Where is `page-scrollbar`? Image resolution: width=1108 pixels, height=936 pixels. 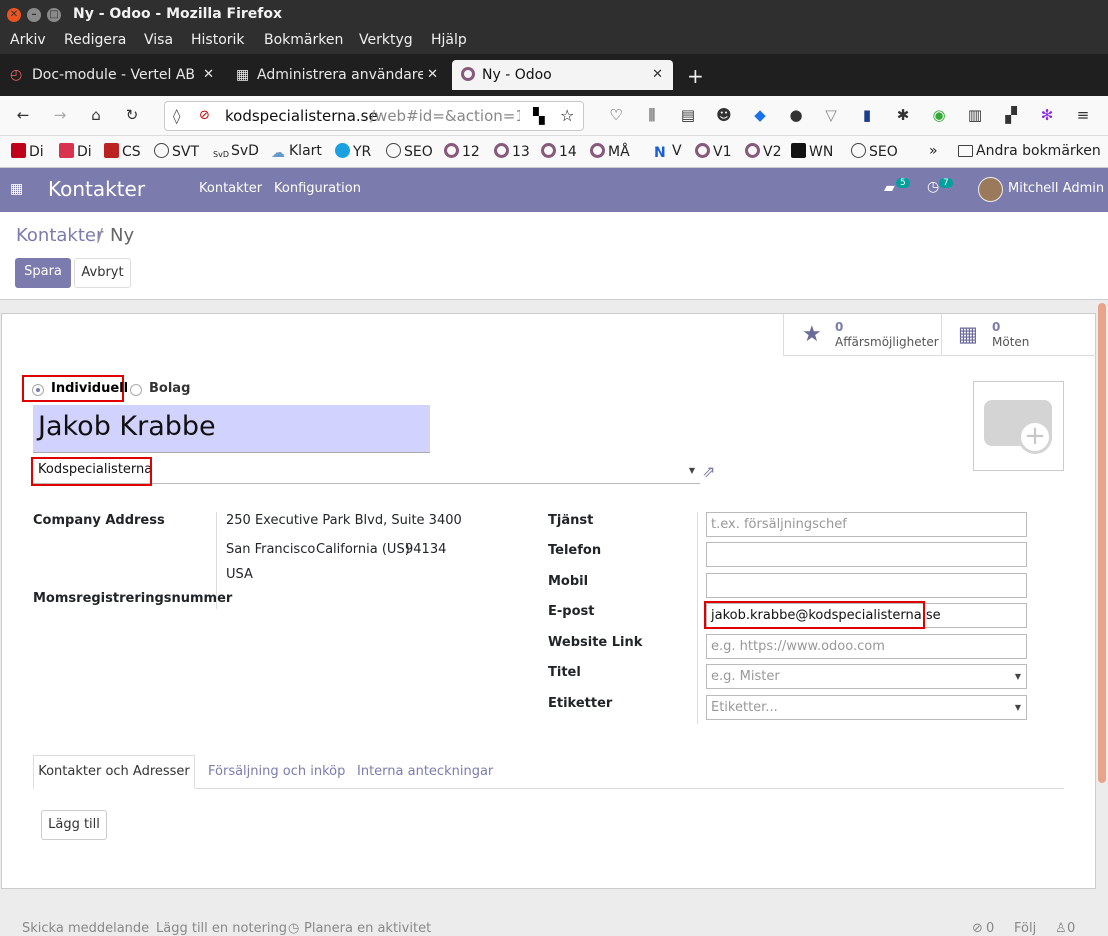
page-scrollbar is located at coordinates (1102, 543).